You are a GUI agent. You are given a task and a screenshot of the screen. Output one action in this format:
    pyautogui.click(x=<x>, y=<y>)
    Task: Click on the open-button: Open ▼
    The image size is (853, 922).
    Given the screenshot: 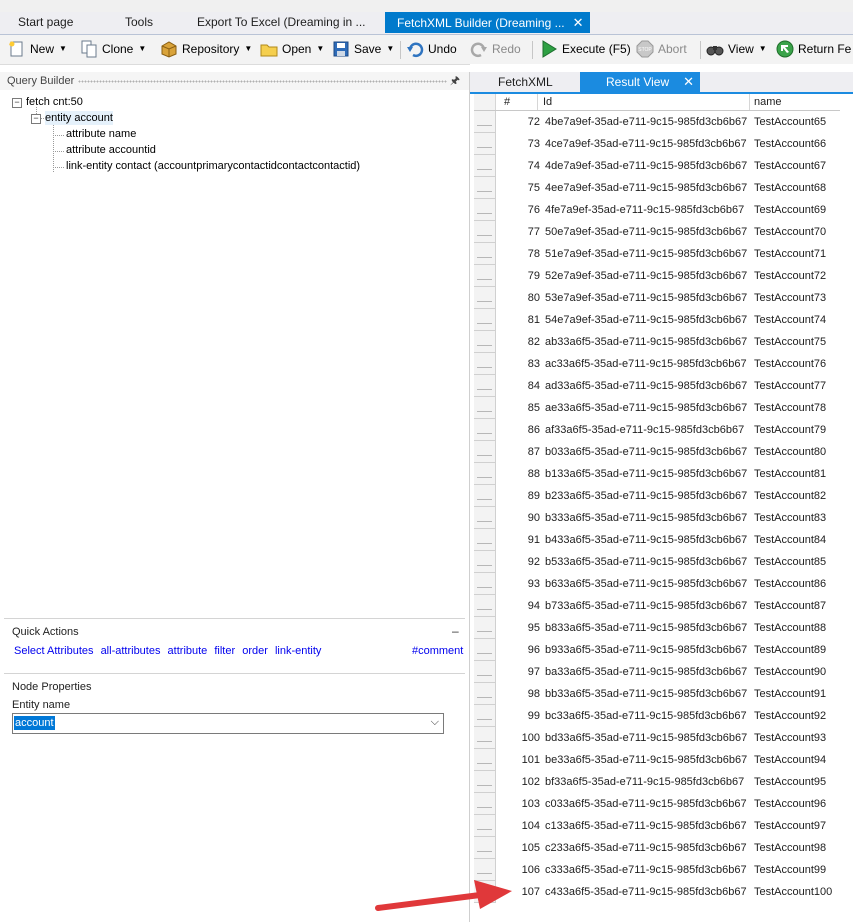 What is the action you would take?
    pyautogui.click(x=292, y=49)
    